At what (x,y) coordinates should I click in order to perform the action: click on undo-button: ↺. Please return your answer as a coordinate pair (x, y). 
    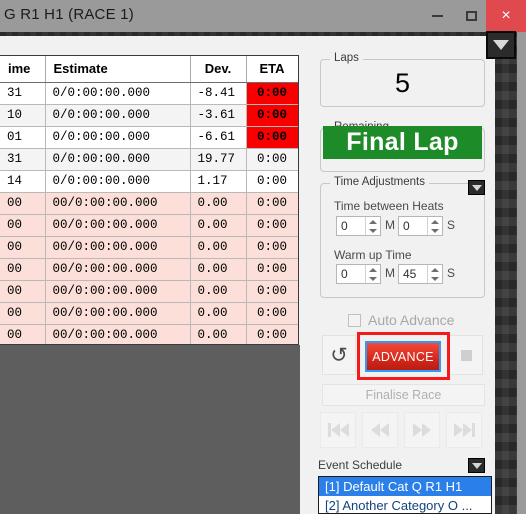
    Looking at the image, I should click on (339, 355).